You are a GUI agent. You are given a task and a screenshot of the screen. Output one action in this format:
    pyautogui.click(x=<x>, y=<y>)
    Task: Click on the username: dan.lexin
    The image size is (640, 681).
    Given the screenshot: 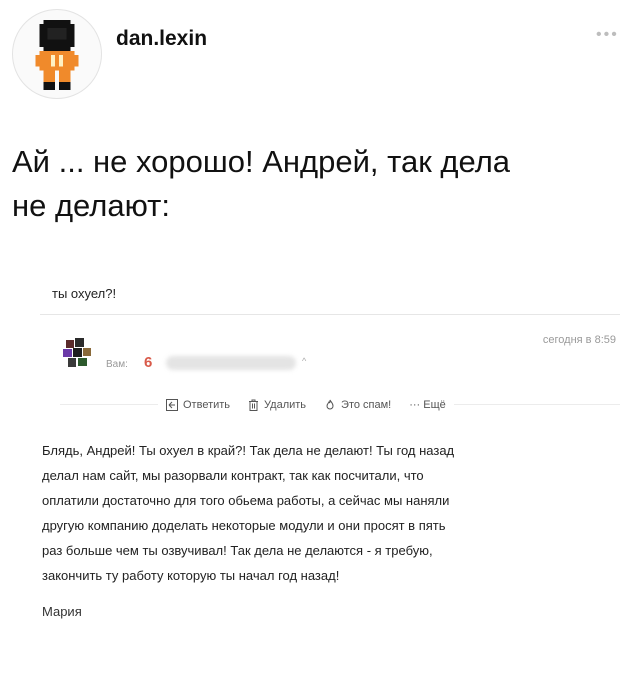 What is the action you would take?
    pyautogui.click(x=161, y=39)
    